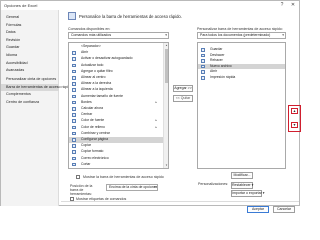 Image resolution: width=320 pixels, height=240 pixels. Describe the element at coordinates (116, 47) in the screenshot. I see `command-list-item: <Separador>` at that location.